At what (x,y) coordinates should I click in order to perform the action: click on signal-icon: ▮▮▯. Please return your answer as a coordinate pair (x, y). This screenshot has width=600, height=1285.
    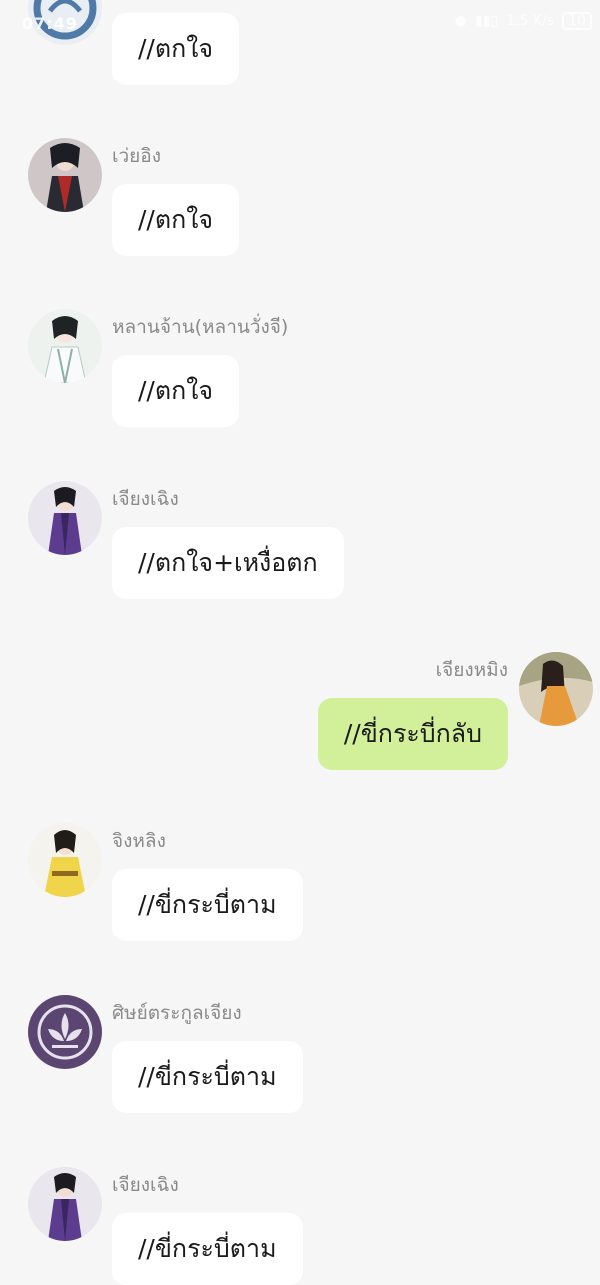
    Looking at the image, I should click on (486, 21).